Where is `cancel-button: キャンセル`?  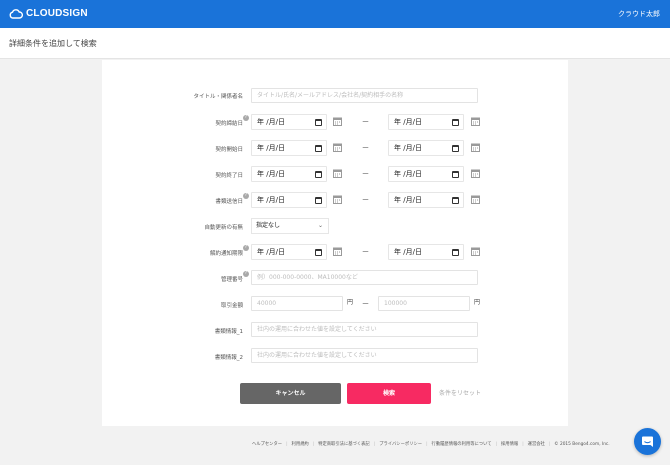
cancel-button: キャンセル is located at coordinates (290, 393).